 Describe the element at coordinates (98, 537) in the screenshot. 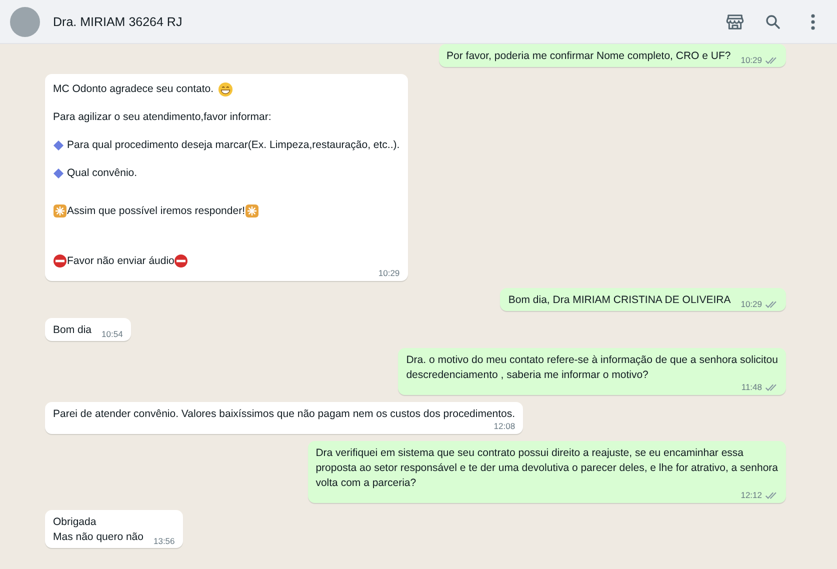

I see `message-text: Mas não quero não` at that location.